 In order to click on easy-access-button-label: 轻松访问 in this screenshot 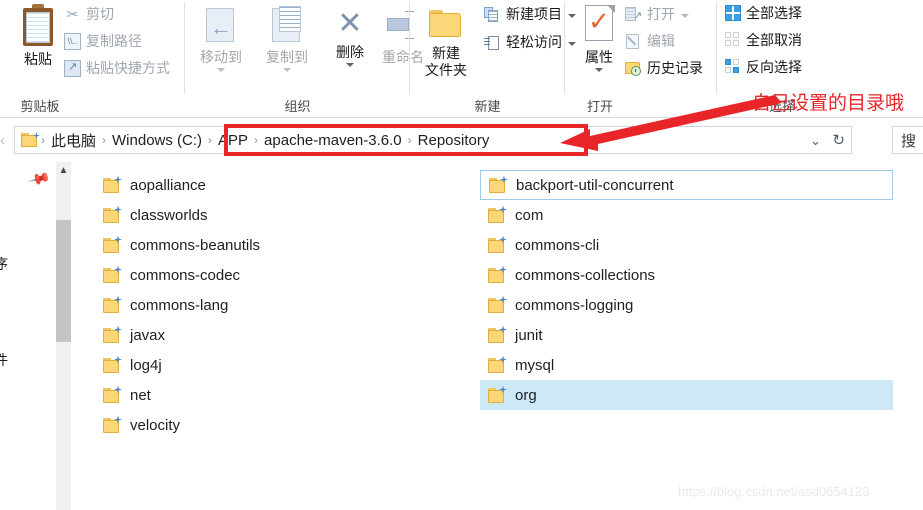, I will do `click(534, 42)`.